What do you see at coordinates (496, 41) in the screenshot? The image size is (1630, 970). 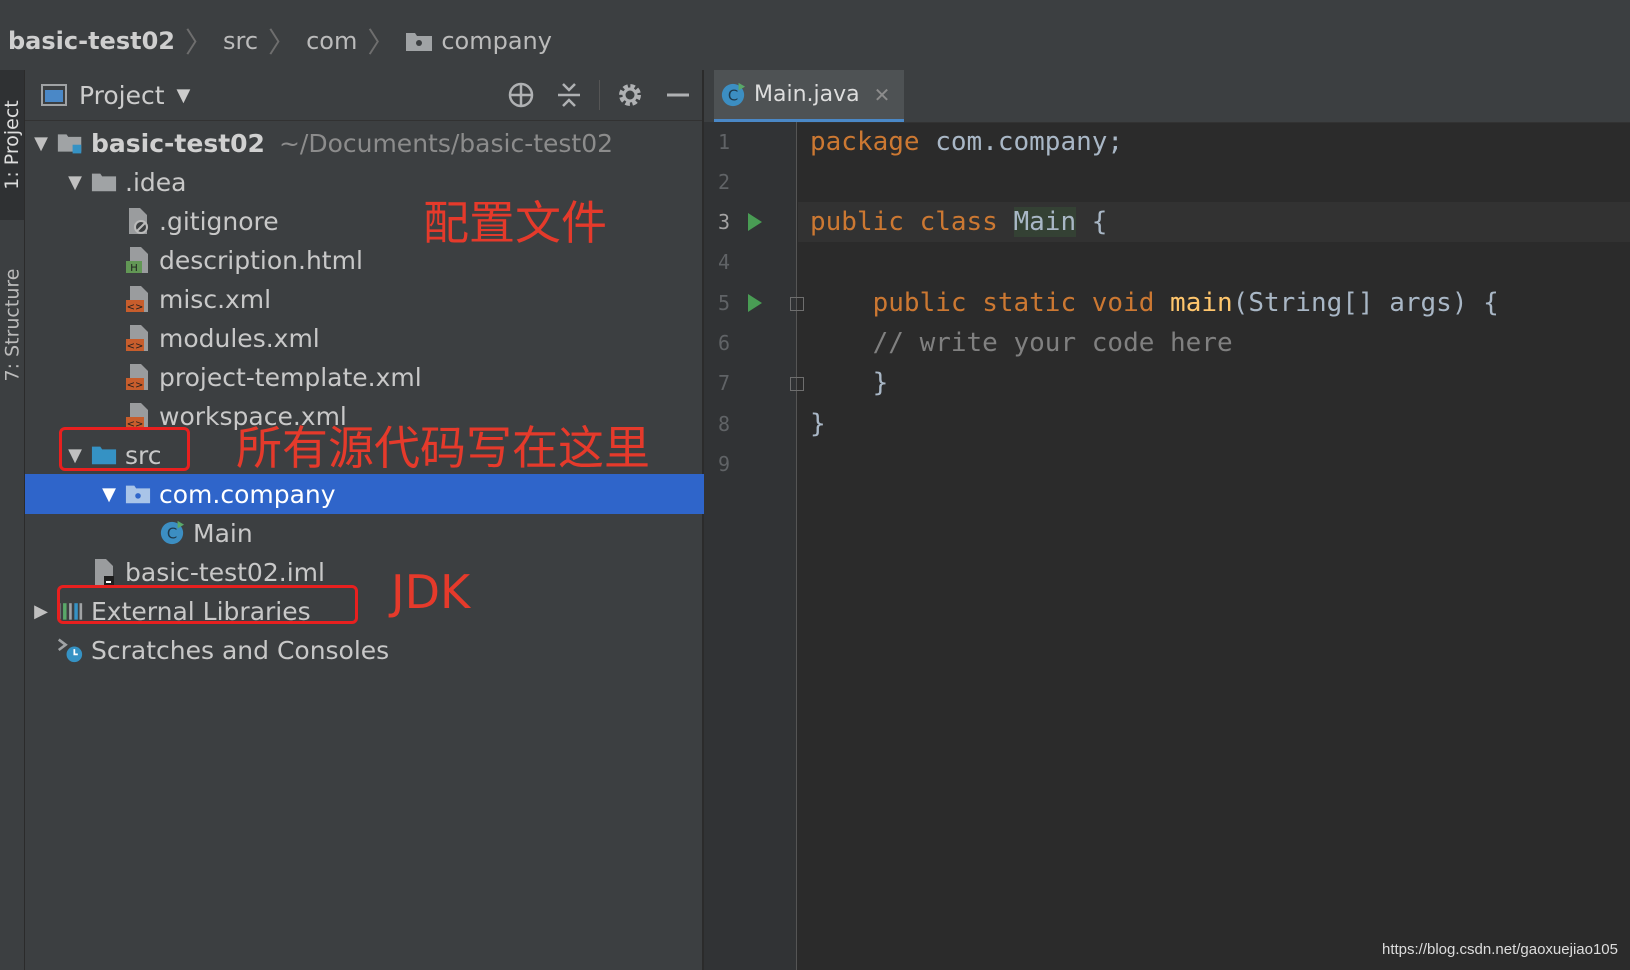 I see `breadcrumb-company: company` at bounding box center [496, 41].